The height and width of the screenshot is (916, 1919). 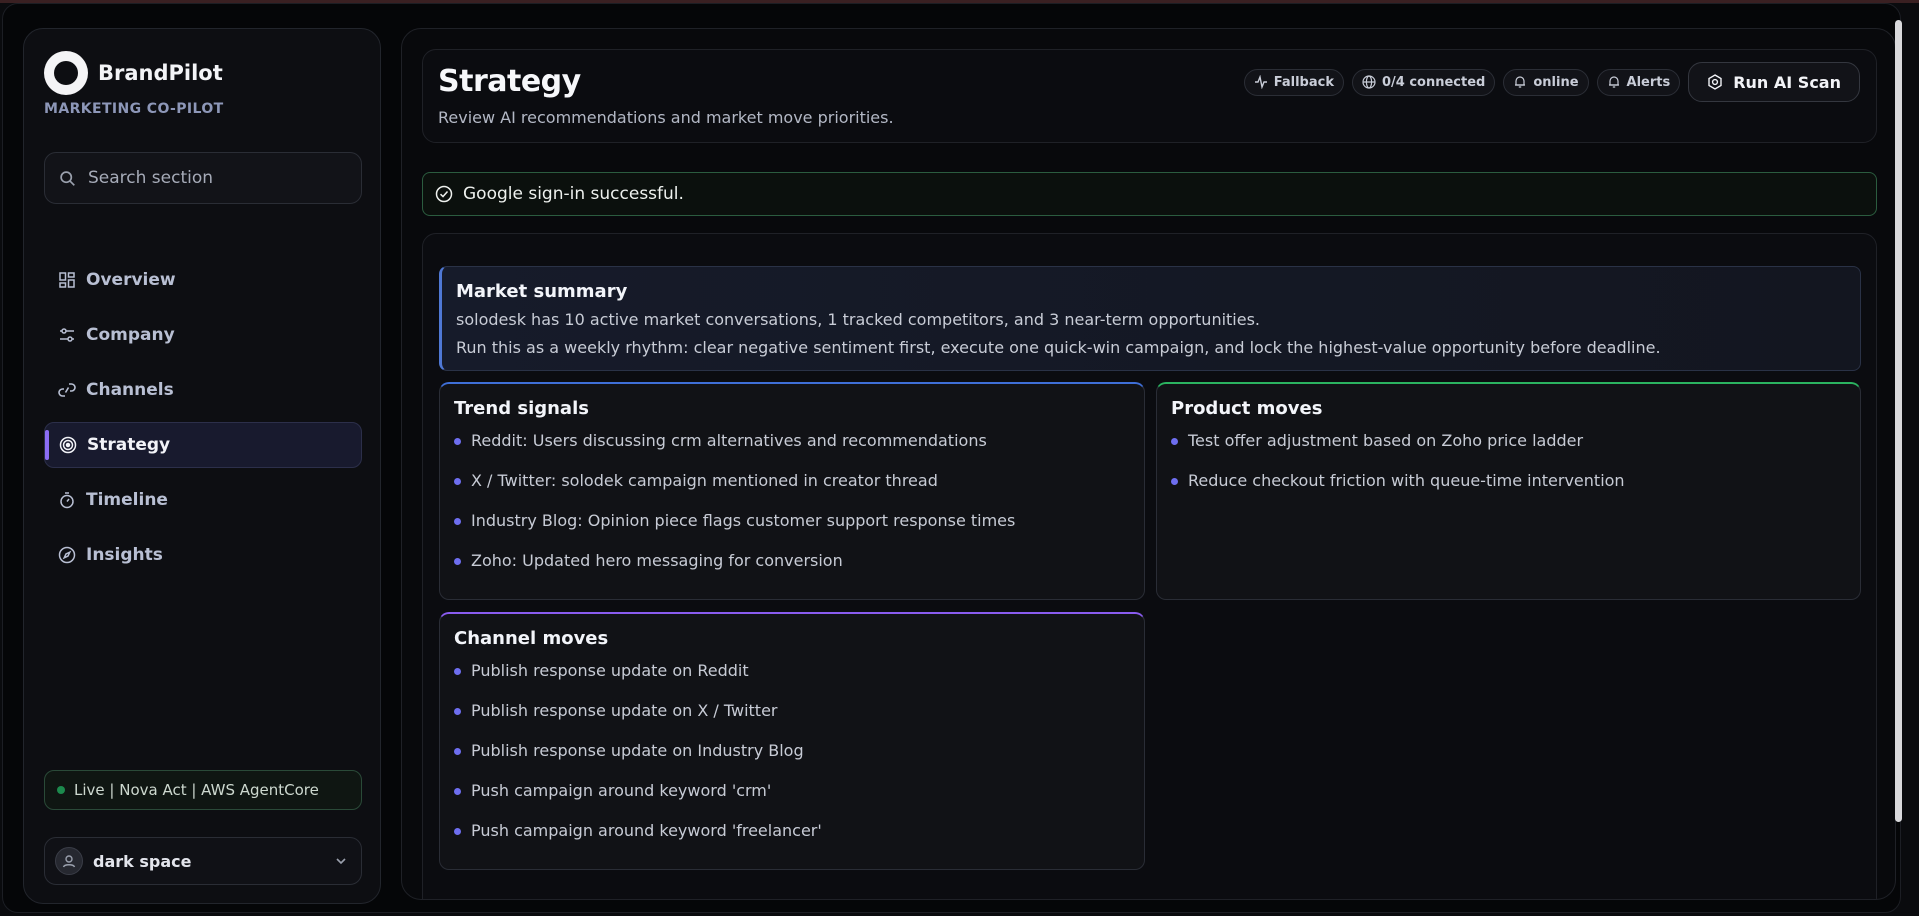 I want to click on sidebar-item-company: Company, so click(x=203, y=335).